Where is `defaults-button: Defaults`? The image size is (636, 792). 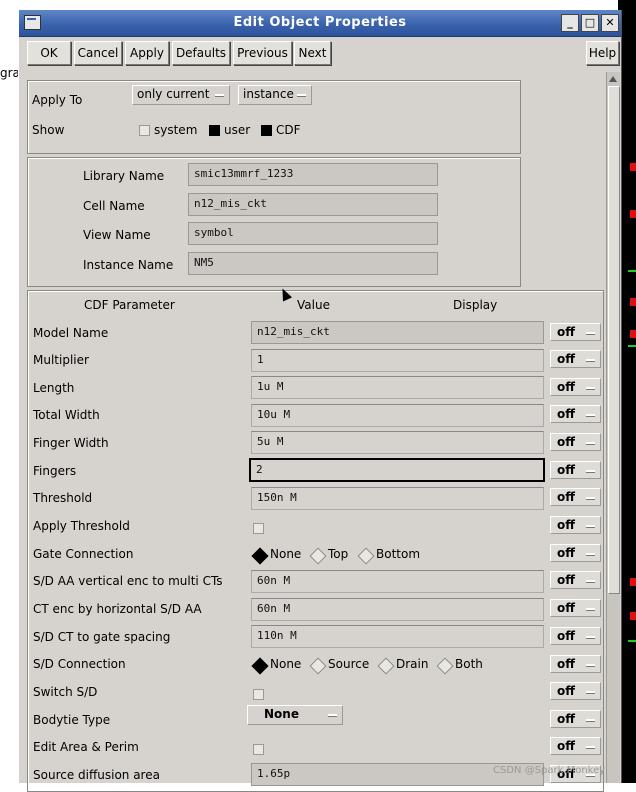 defaults-button: Defaults is located at coordinates (201, 53).